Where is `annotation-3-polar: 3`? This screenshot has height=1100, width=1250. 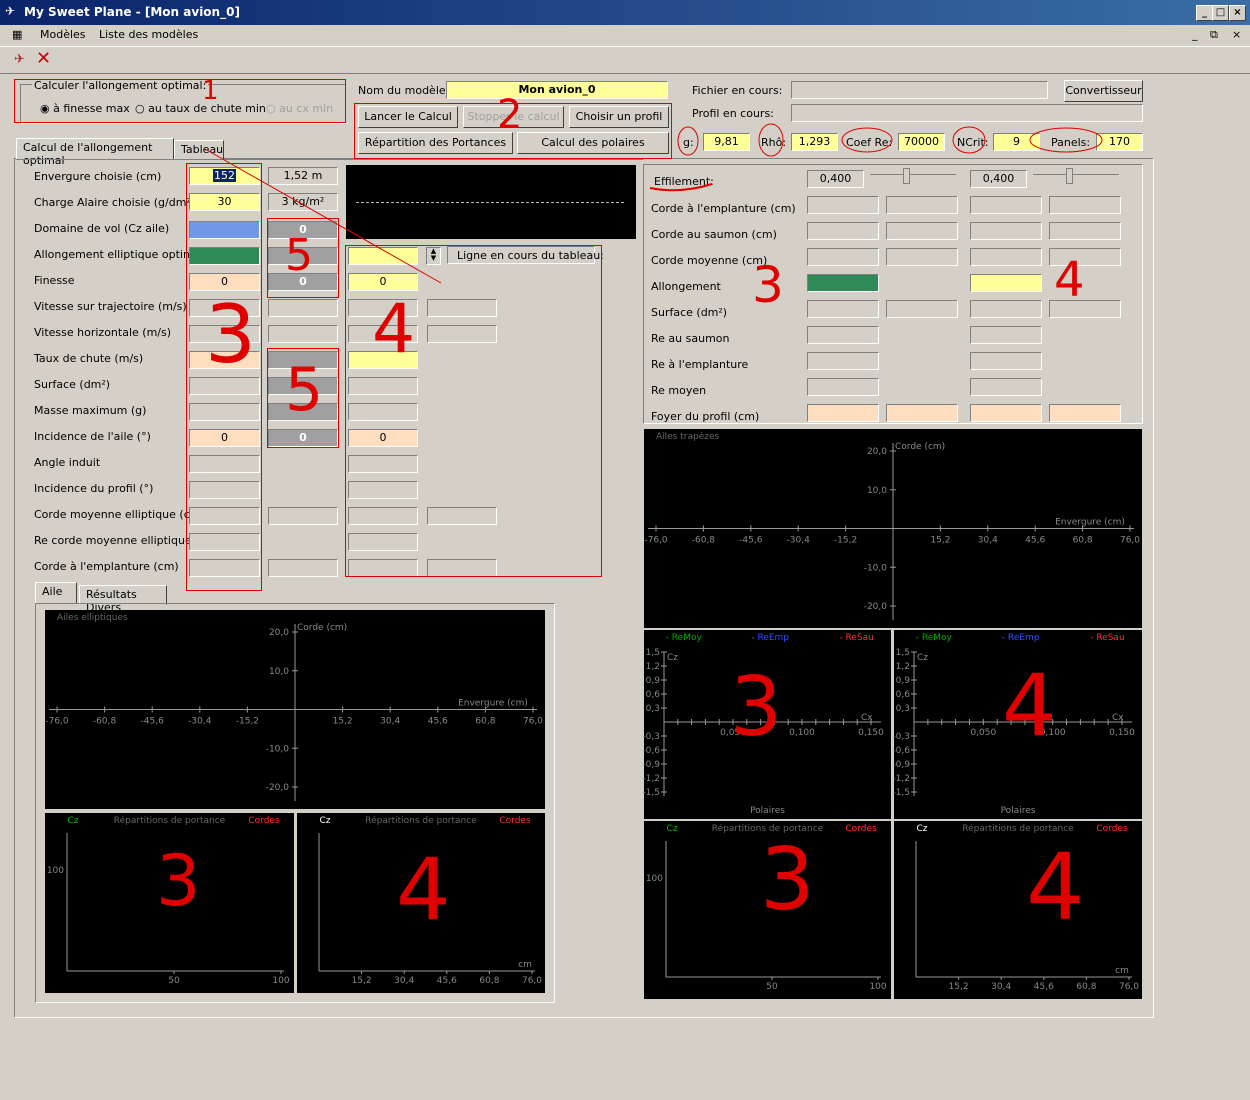 annotation-3-polar: 3 is located at coordinates (756, 707).